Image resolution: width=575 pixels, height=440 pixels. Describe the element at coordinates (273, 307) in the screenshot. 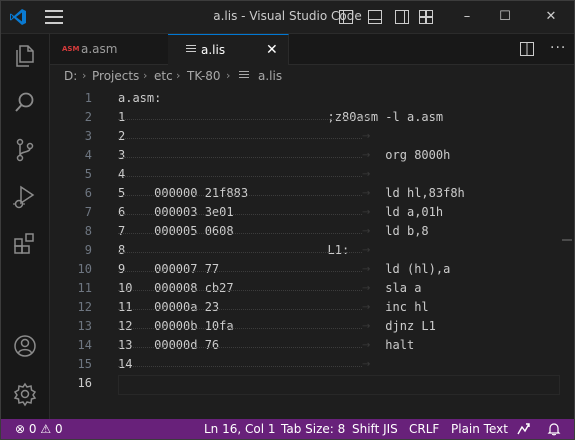

I see `code-line: 11 00000a 23 inc hl` at that location.